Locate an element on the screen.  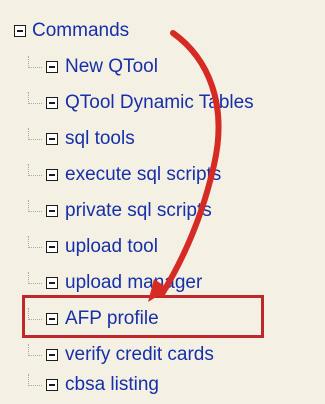
tree-item-new-qtool: New QTool is located at coordinates (93, 67).